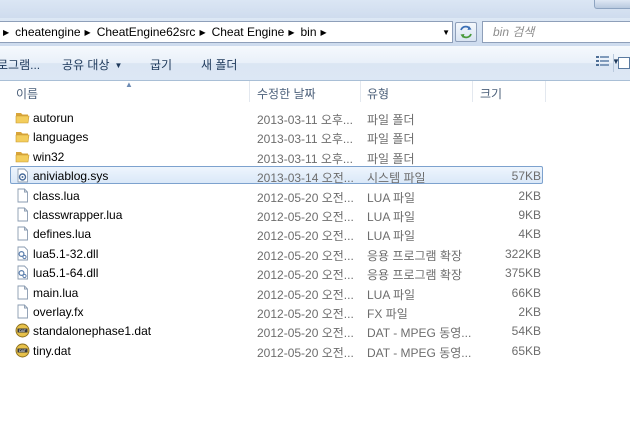  What do you see at coordinates (61, 137) in the screenshot?
I see `file-name: languages` at bounding box center [61, 137].